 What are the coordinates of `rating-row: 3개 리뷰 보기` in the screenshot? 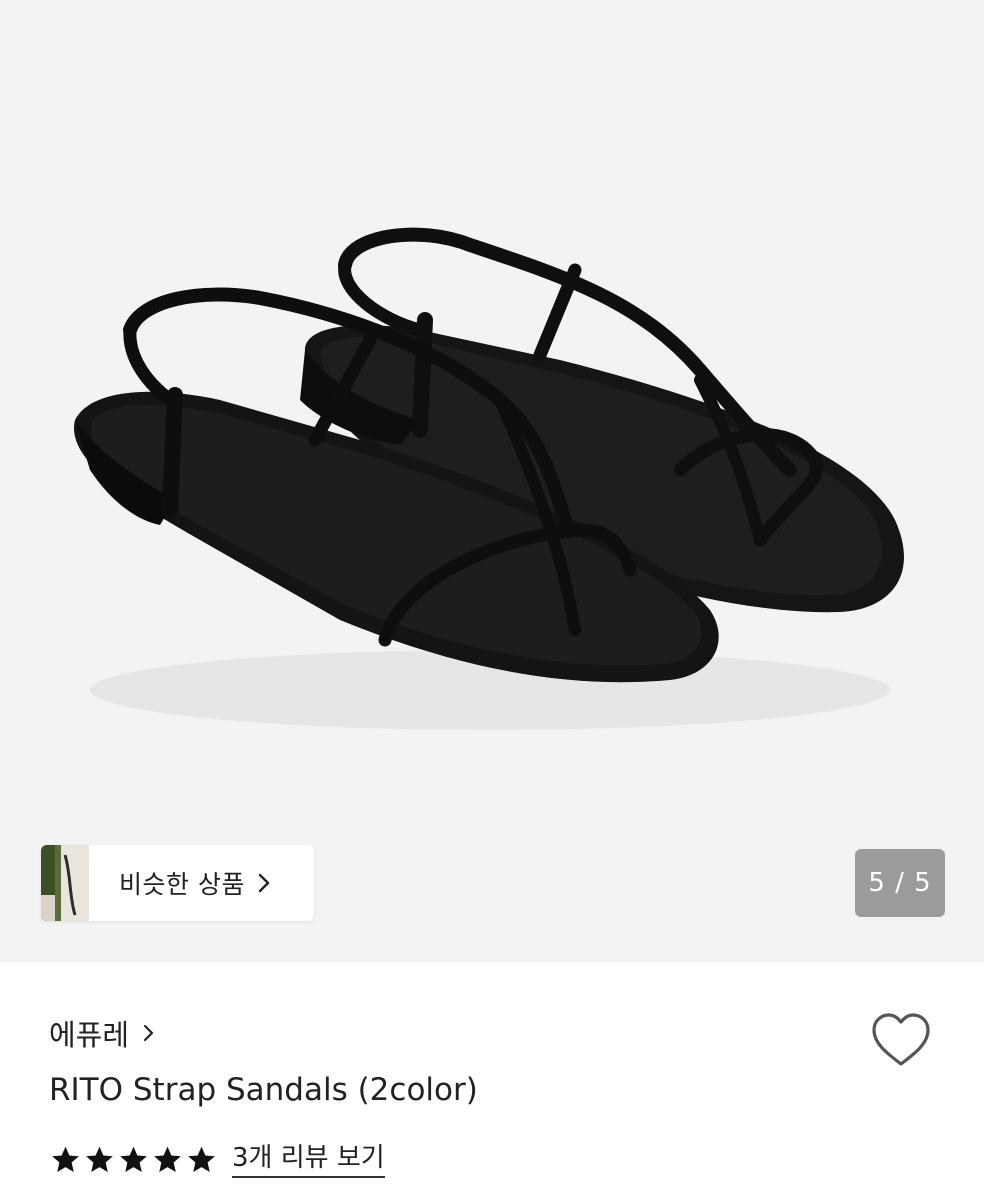 It's located at (217, 1160).